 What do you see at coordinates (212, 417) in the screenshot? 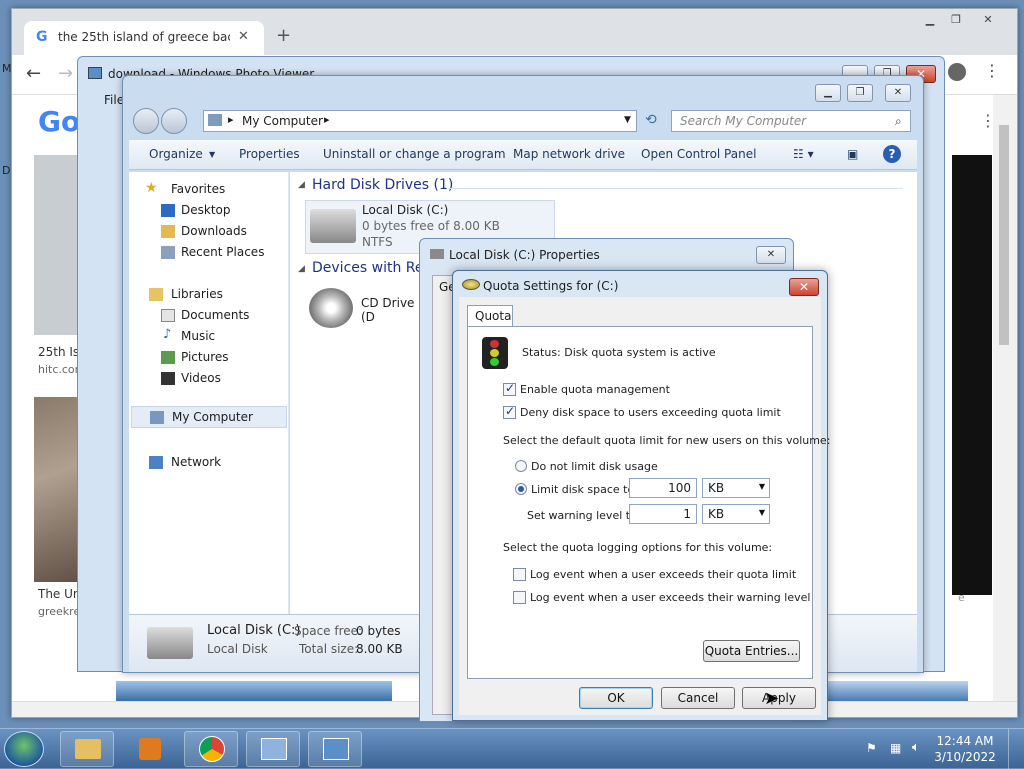
I see `nav-label: My Computer` at bounding box center [212, 417].